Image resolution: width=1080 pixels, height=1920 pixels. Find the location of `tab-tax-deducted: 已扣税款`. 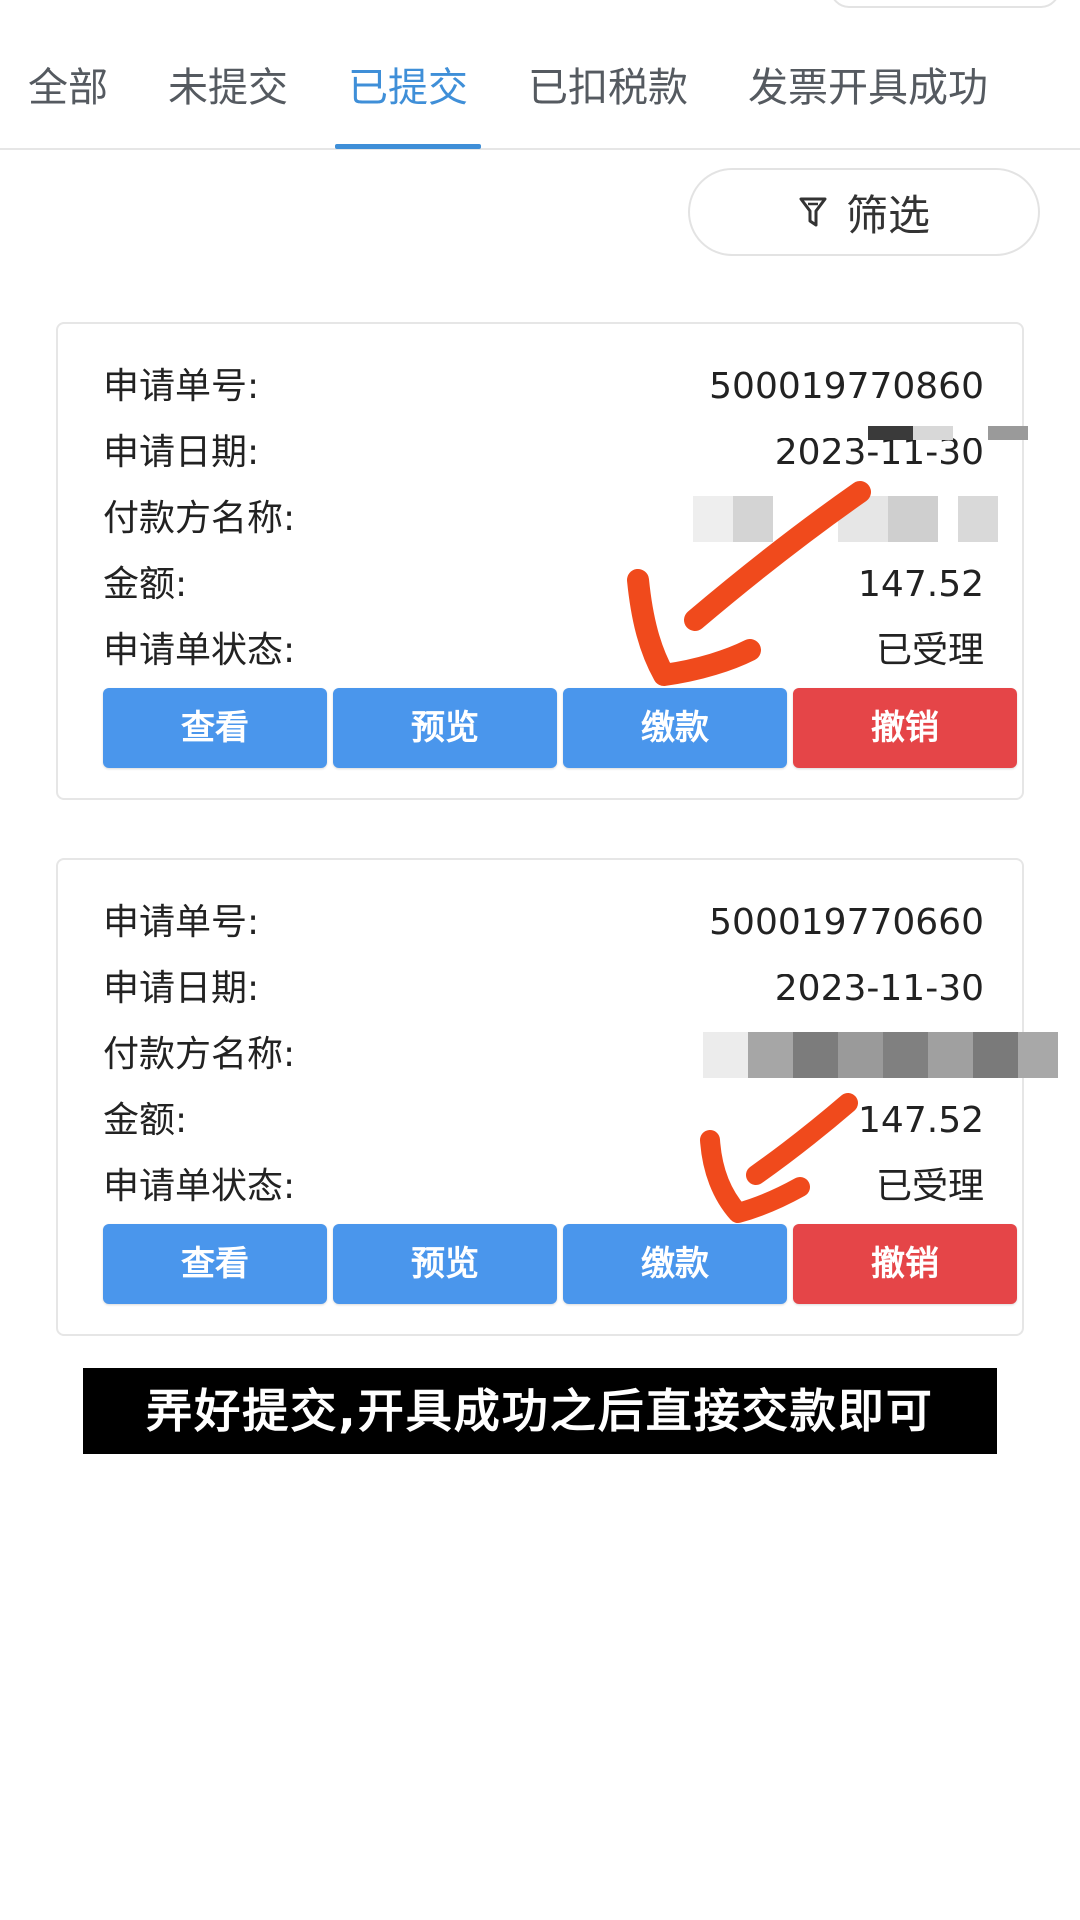

tab-tax-deducted: 已扣税款 is located at coordinates (608, 88).